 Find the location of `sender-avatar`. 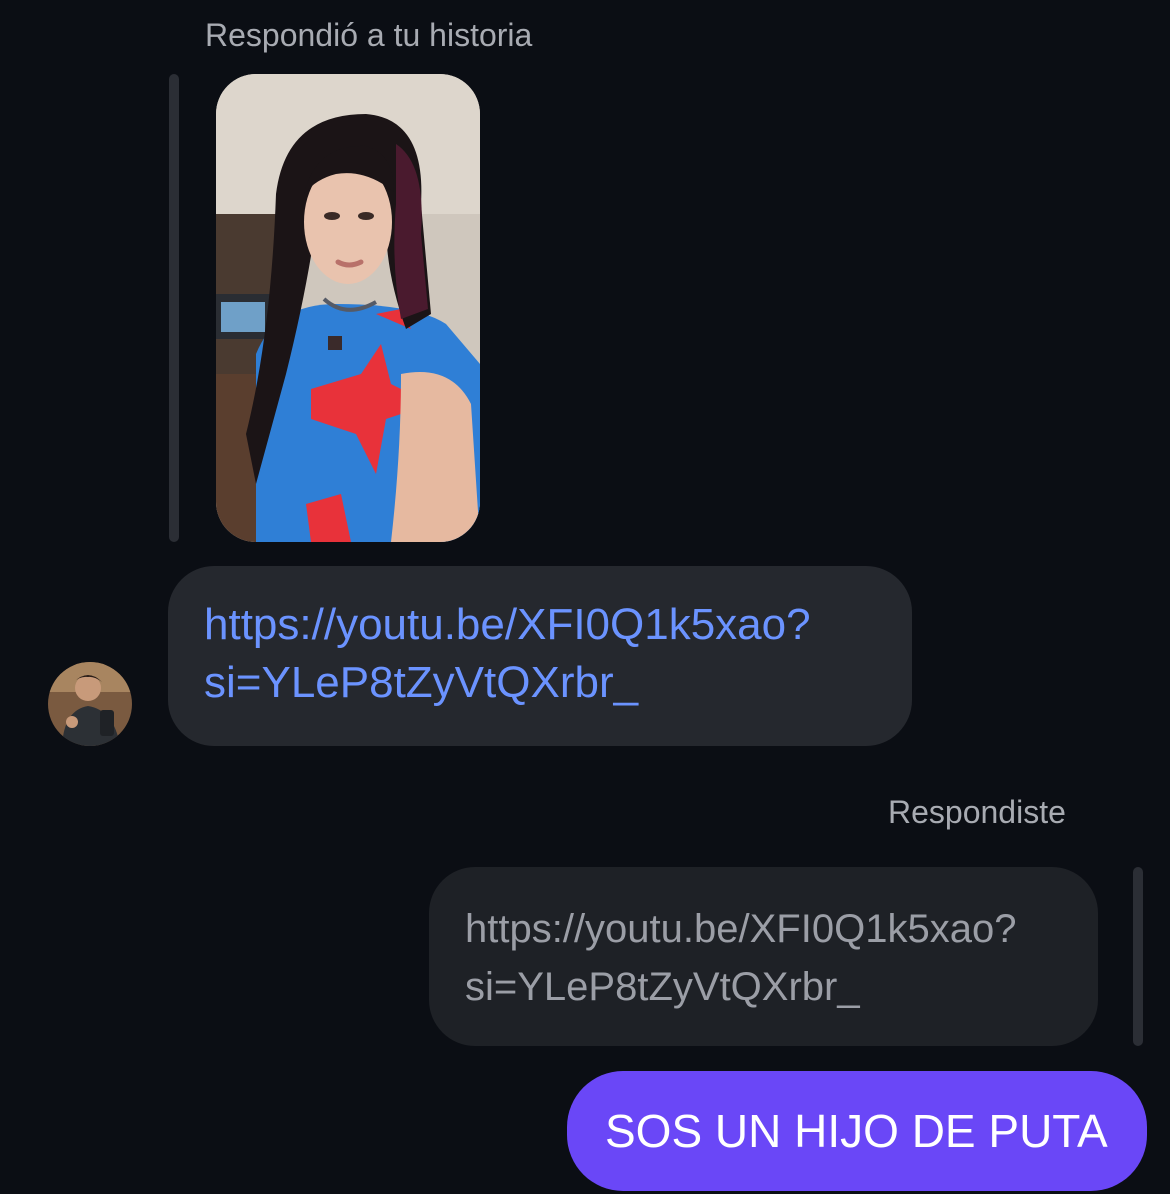

sender-avatar is located at coordinates (90, 704).